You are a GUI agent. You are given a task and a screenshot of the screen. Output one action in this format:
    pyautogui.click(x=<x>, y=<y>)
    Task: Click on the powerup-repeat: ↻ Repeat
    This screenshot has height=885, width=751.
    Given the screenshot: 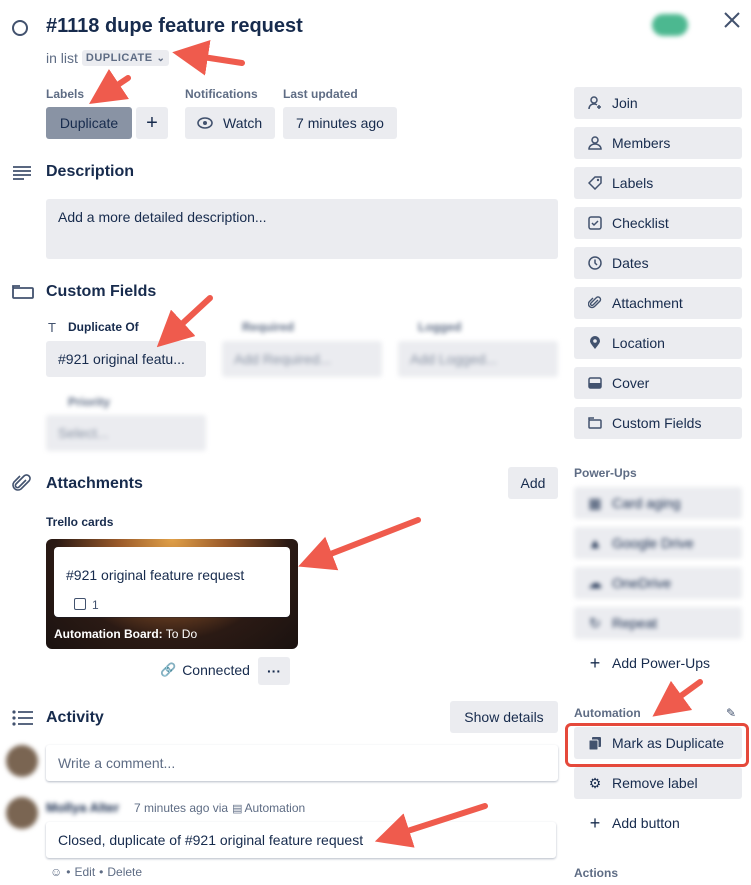 What is the action you would take?
    pyautogui.click(x=658, y=623)
    